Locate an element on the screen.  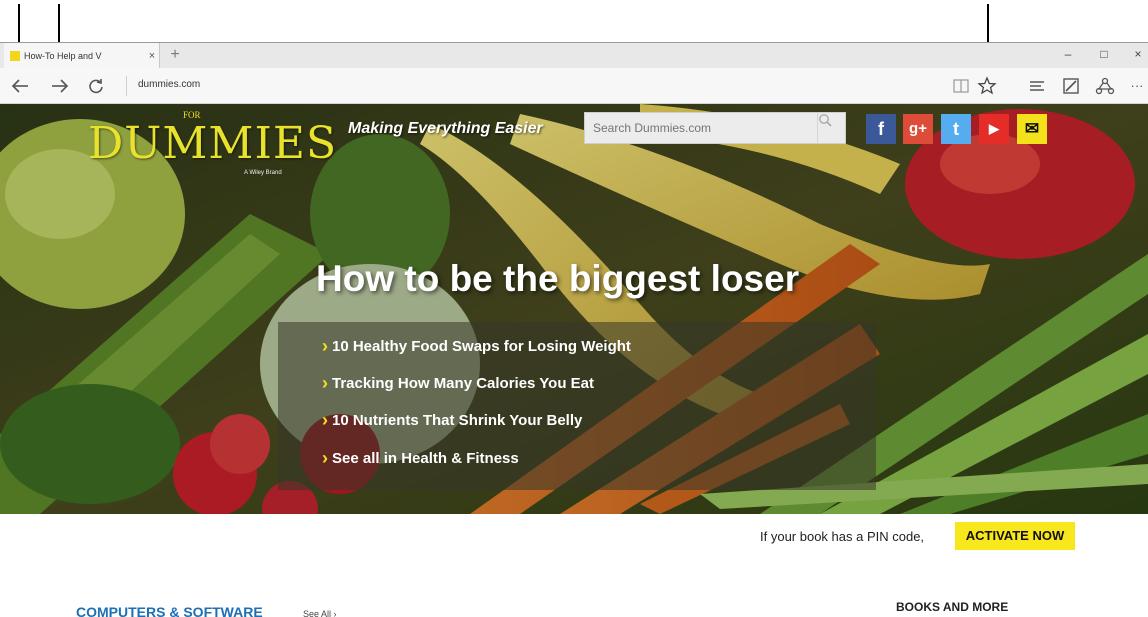
logo-wordmark: DUMMIES is located at coordinates (213, 143).